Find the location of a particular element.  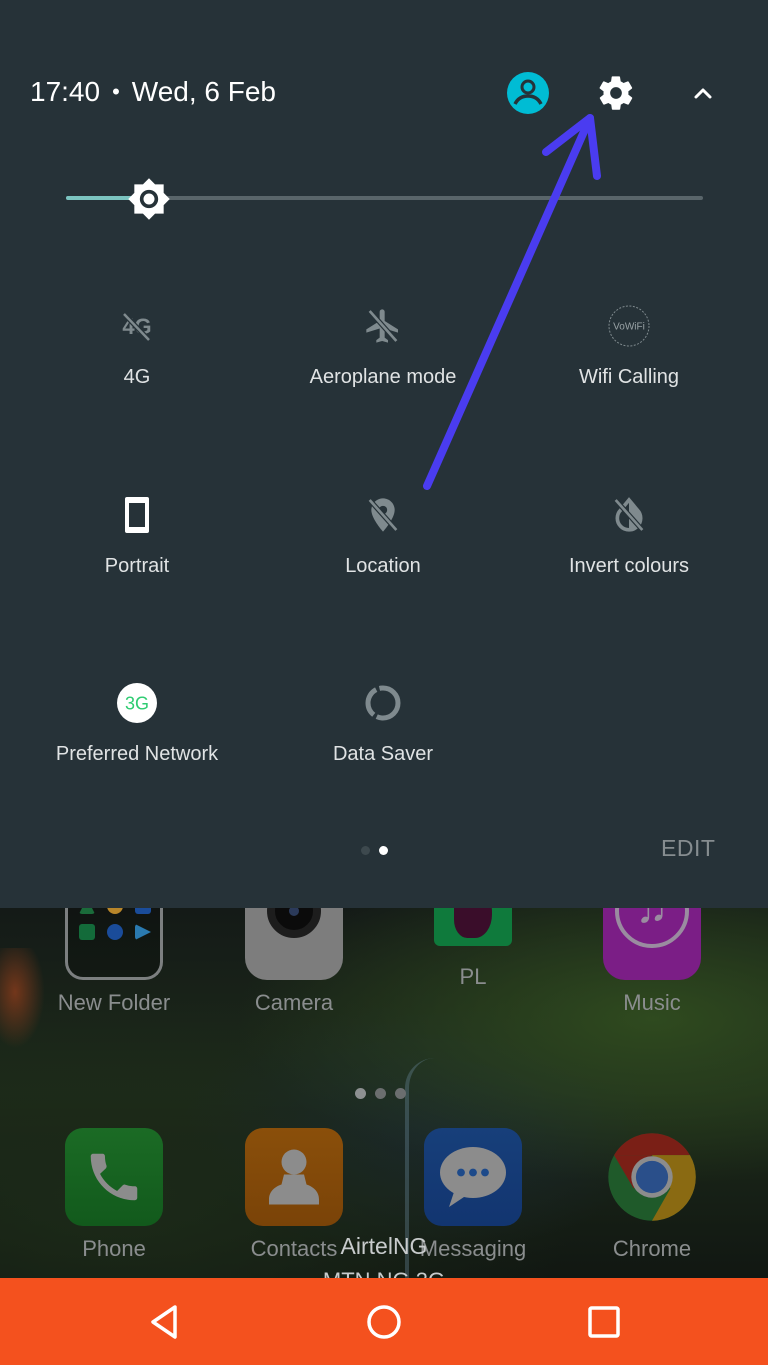

carrier-label-secondary: MTN NG 3G is located at coordinates (384, 1272).